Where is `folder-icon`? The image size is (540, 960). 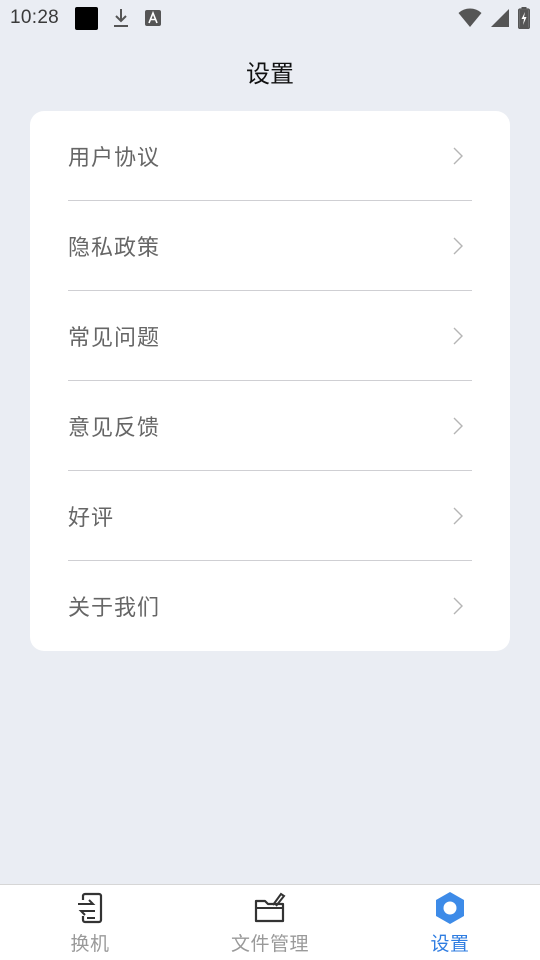 folder-icon is located at coordinates (270, 907).